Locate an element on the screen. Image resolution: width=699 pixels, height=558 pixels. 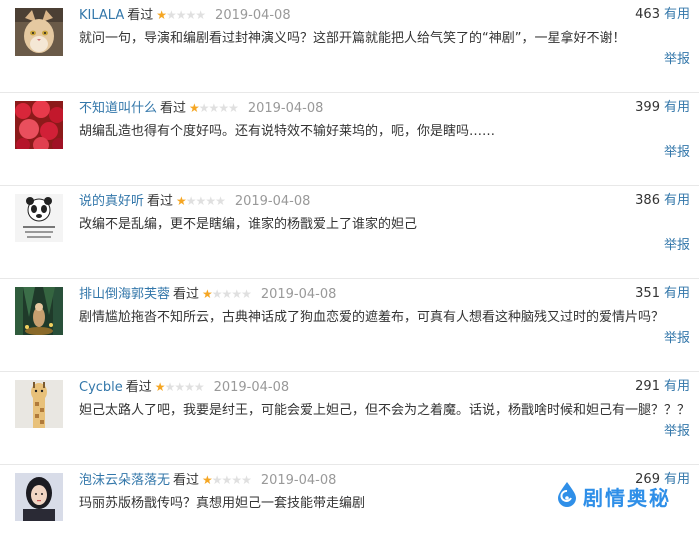
username-link: Cycble is located at coordinates (101, 387).